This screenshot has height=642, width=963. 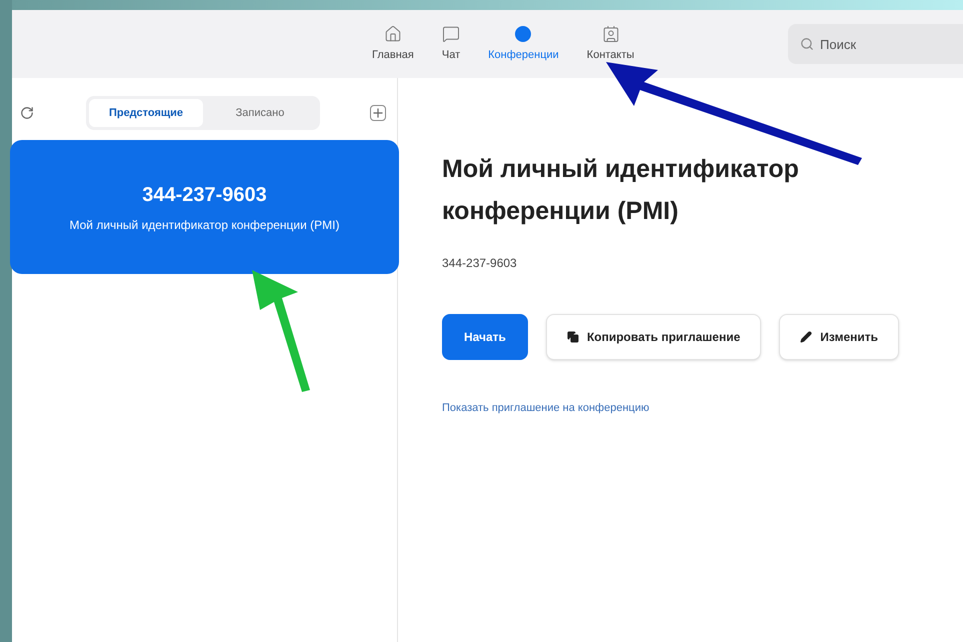 What do you see at coordinates (523, 44) in the screenshot?
I see `nav-tab: Конференции` at bounding box center [523, 44].